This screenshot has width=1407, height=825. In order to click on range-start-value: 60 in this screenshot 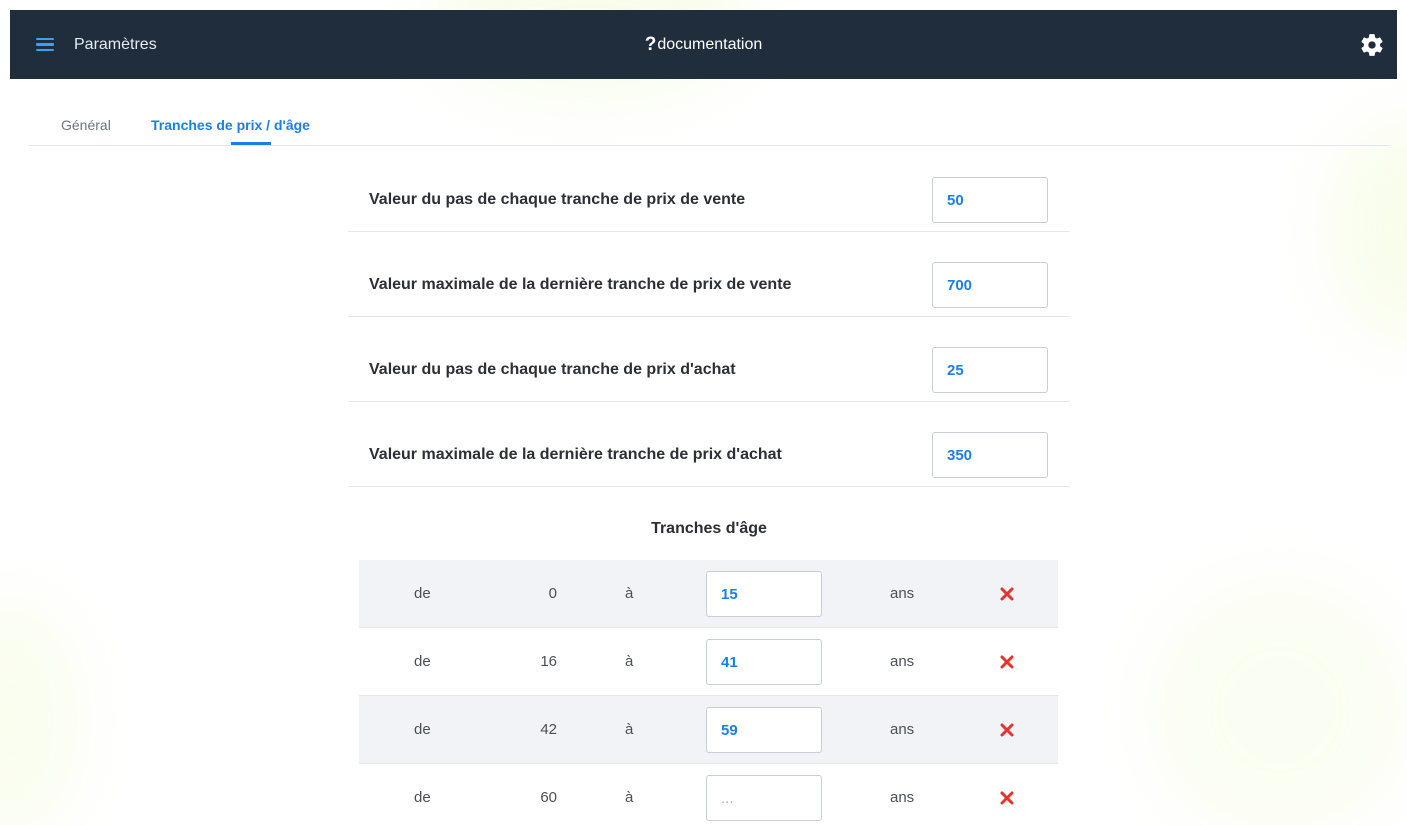, I will do `click(548, 797)`.